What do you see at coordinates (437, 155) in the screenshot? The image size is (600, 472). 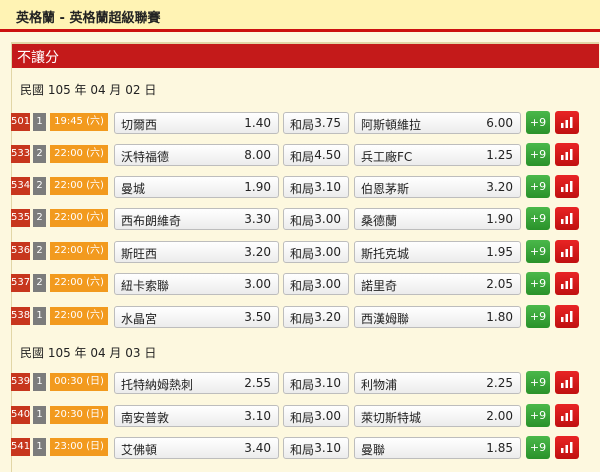 I see `away-odds-button: 兵工廠FC 1.25` at bounding box center [437, 155].